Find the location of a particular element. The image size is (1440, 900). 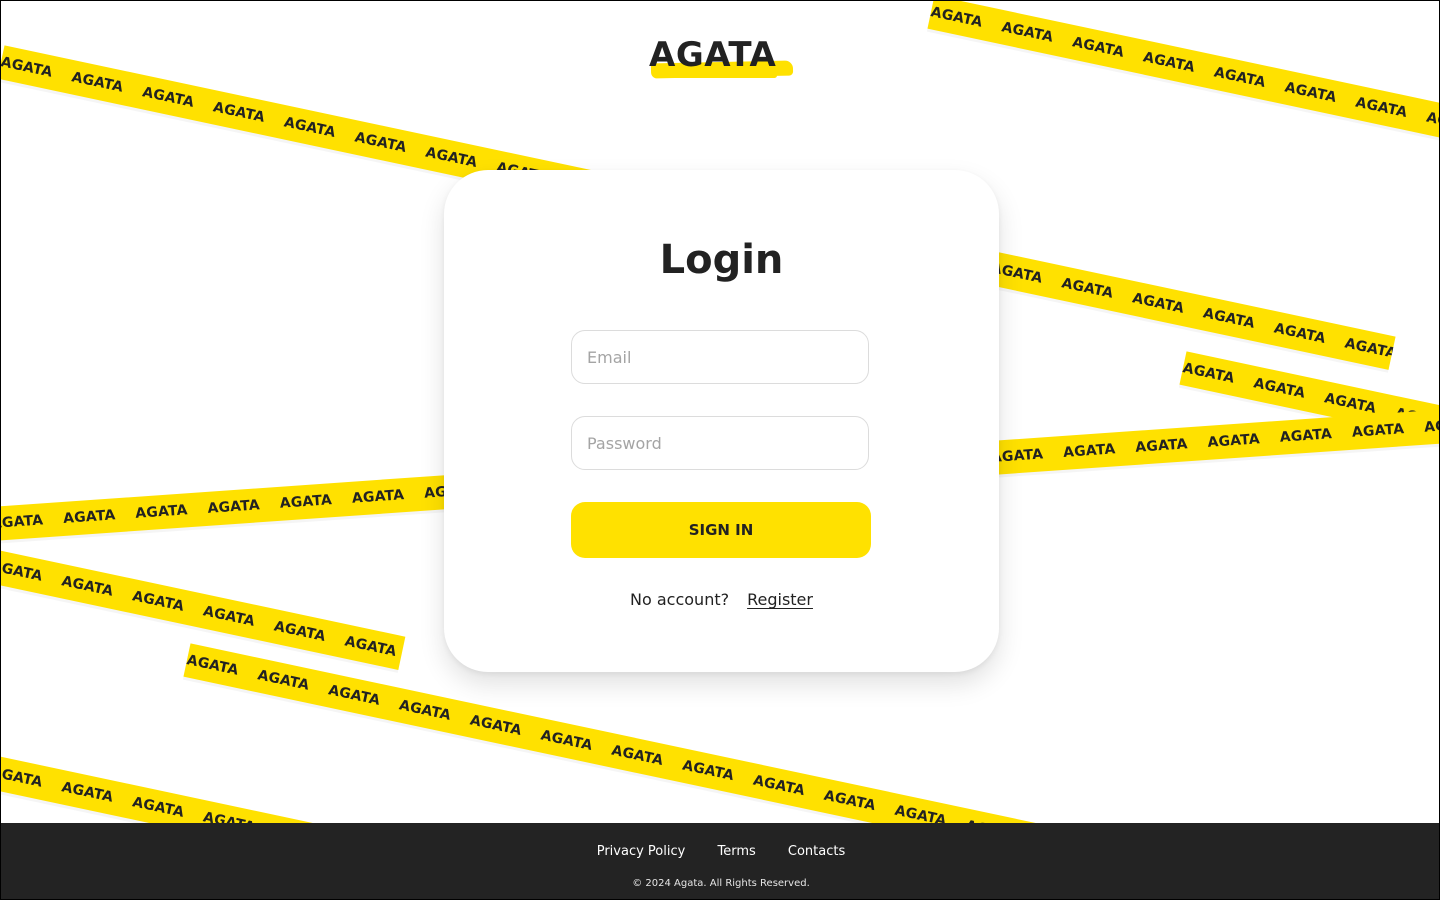

sign-in-button: SIGN IN is located at coordinates (721, 530).